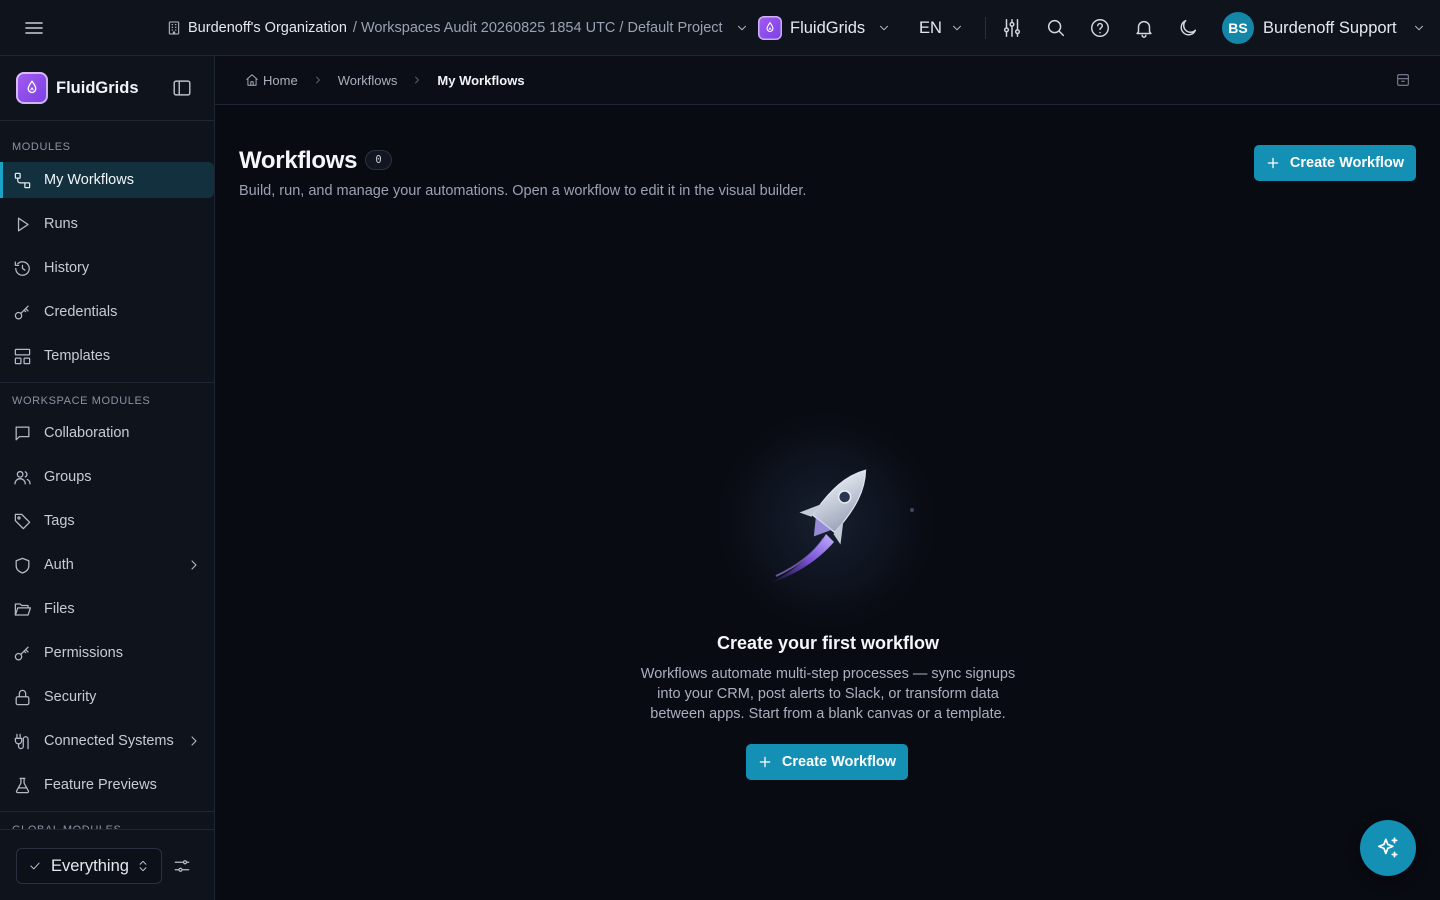 This screenshot has height=900, width=1440. What do you see at coordinates (252, 80) in the screenshot?
I see `home-icon` at bounding box center [252, 80].